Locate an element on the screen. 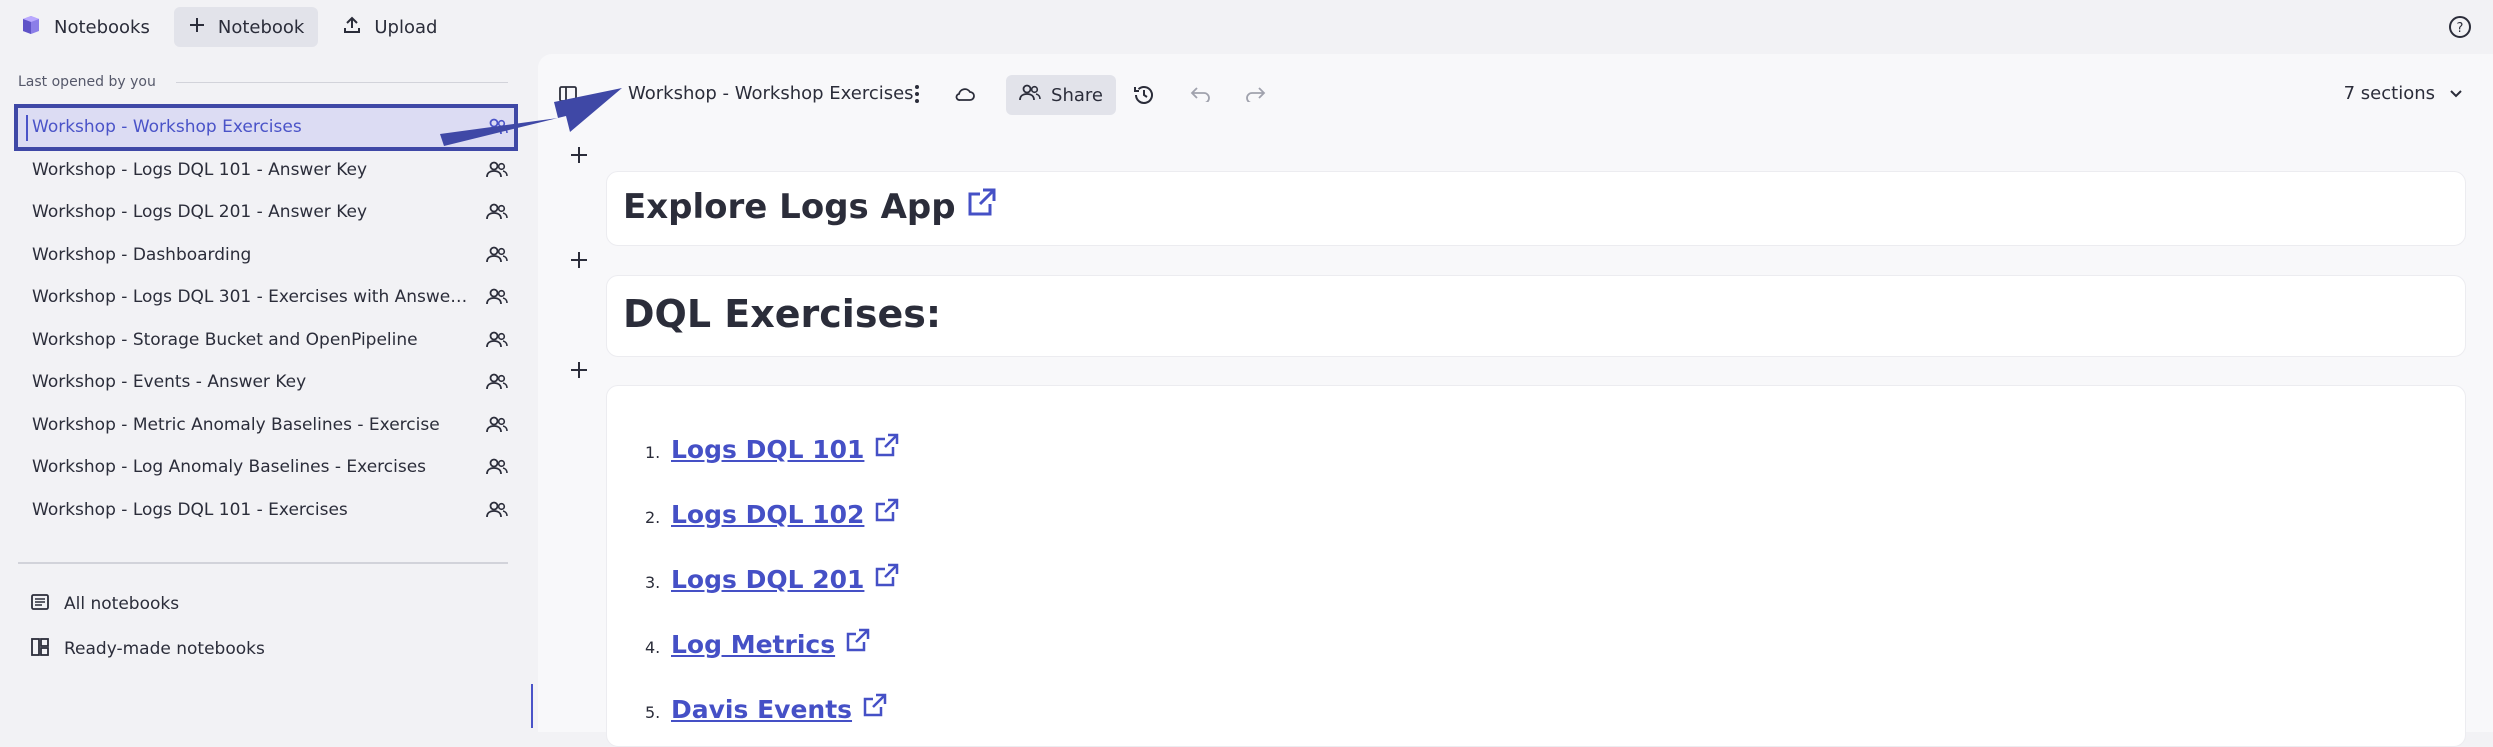 The height and width of the screenshot is (747, 2493). list-item: 4. Log Metrics is located at coordinates (758, 643).